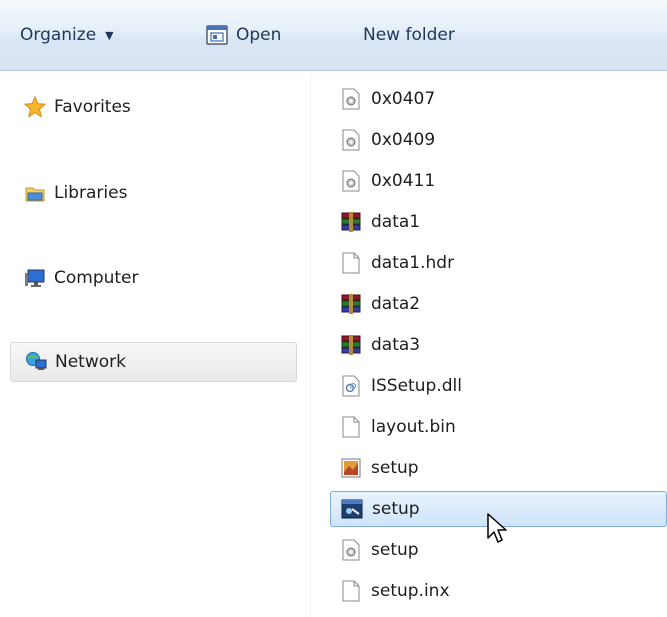 The width and height of the screenshot is (667, 617). I want to click on file-row: data1, so click(498, 222).